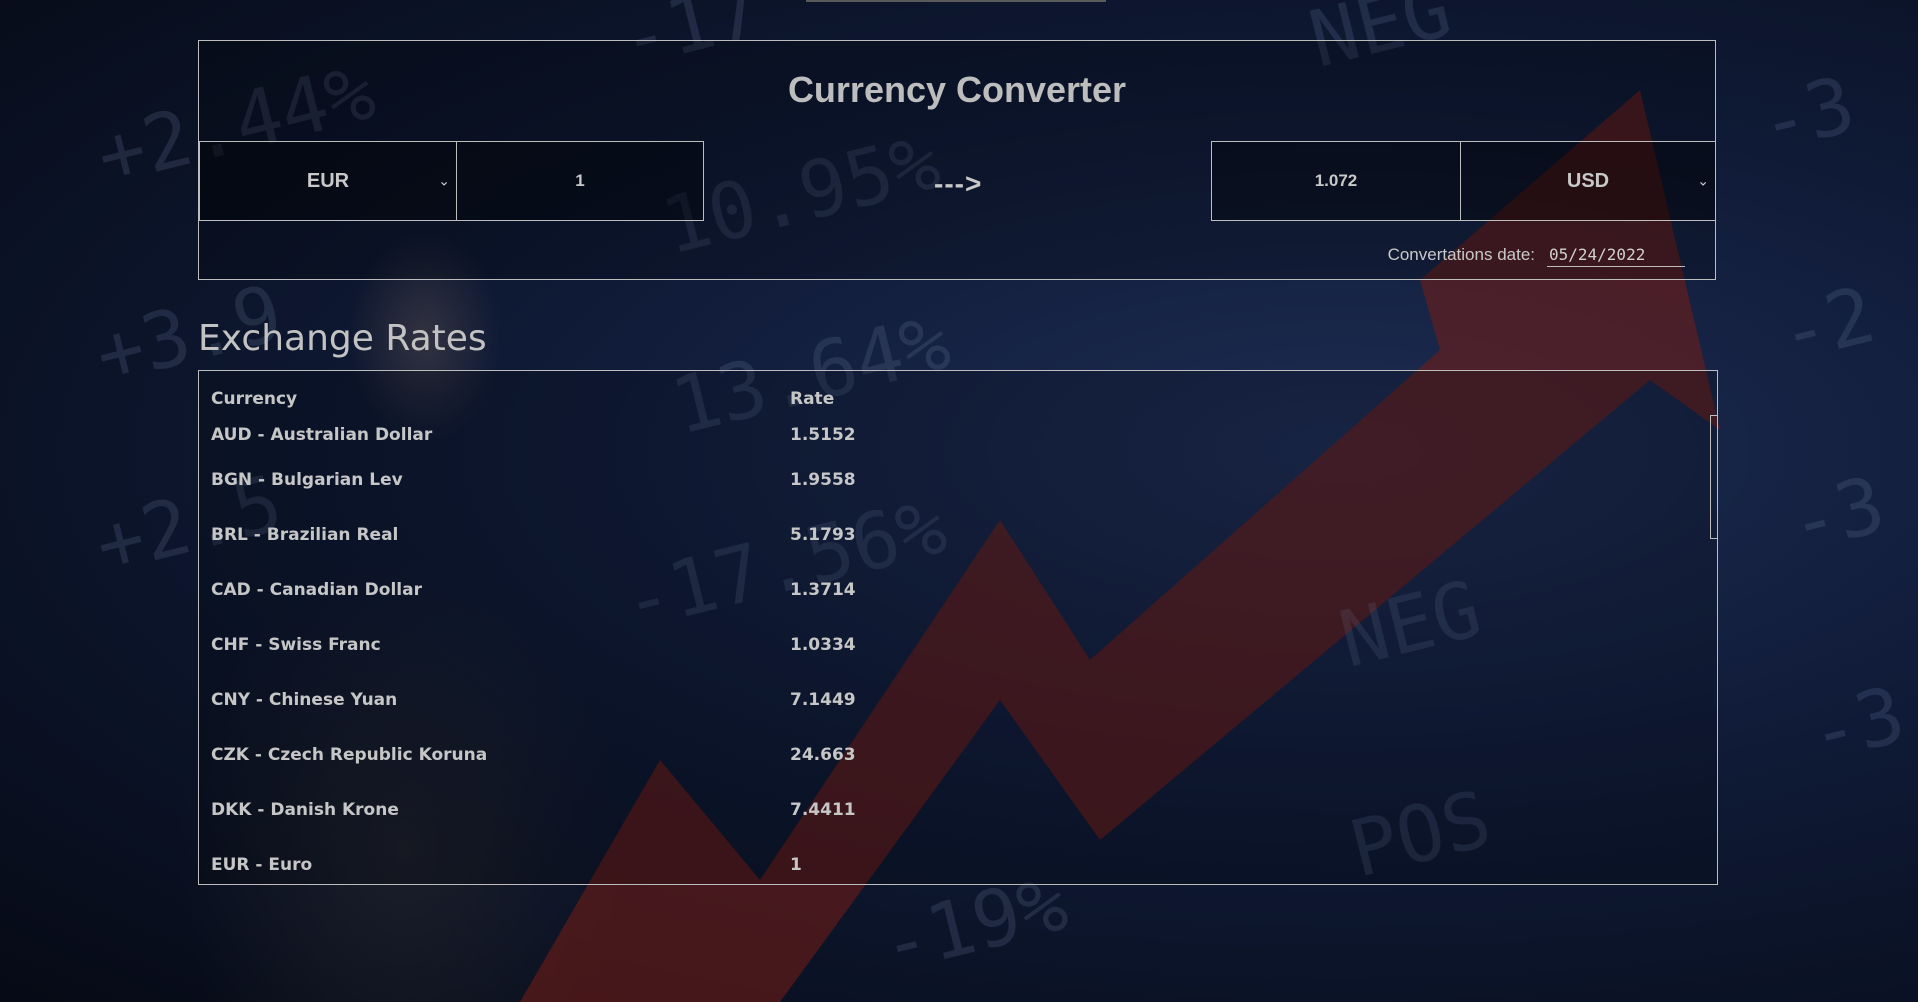 Image resolution: width=1918 pixels, height=1002 pixels. I want to click on currency-cell: CNY - Chinese Yuan, so click(304, 700).